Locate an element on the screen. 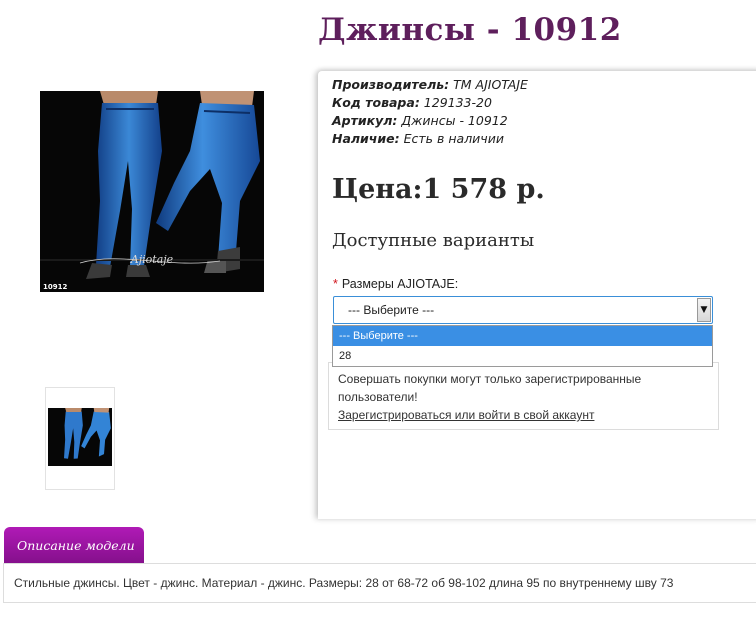 This screenshot has width=756, height=644. size-option-28: 28 is located at coordinates (522, 356).